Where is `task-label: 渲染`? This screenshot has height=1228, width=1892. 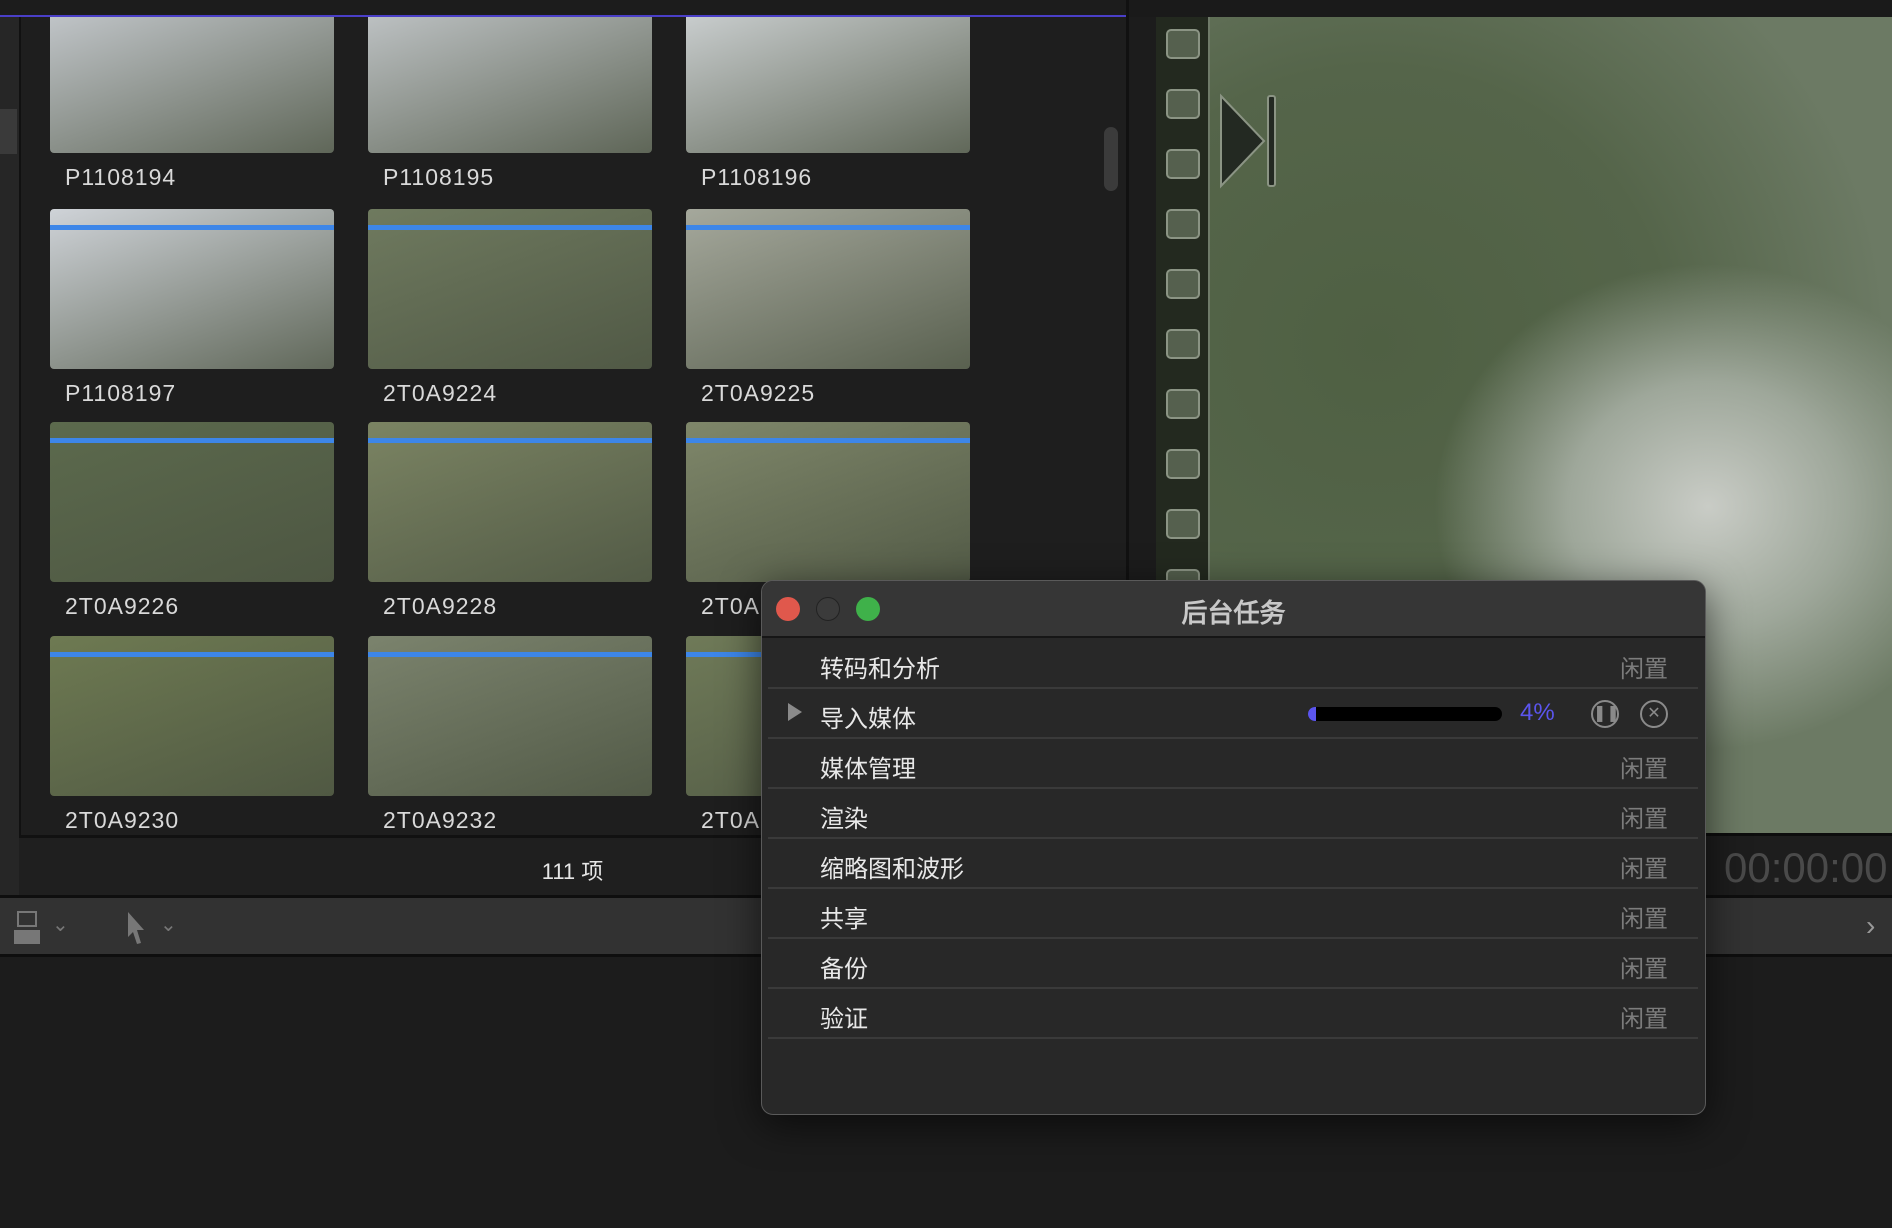
task-label: 渲染 is located at coordinates (844, 819).